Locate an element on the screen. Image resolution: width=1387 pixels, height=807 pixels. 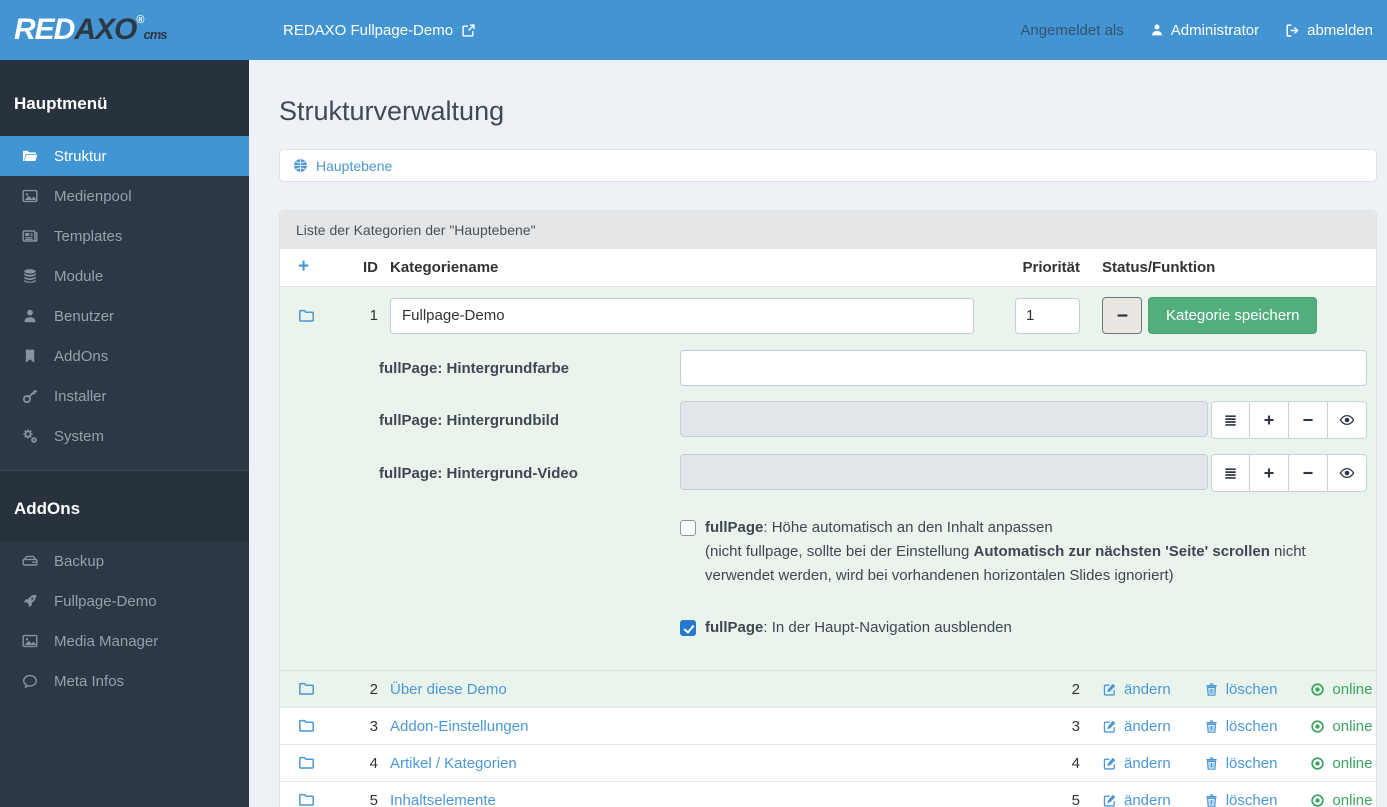
top-bar-right: Angemeldet als Administrator abmelden is located at coordinates (1196, 30).